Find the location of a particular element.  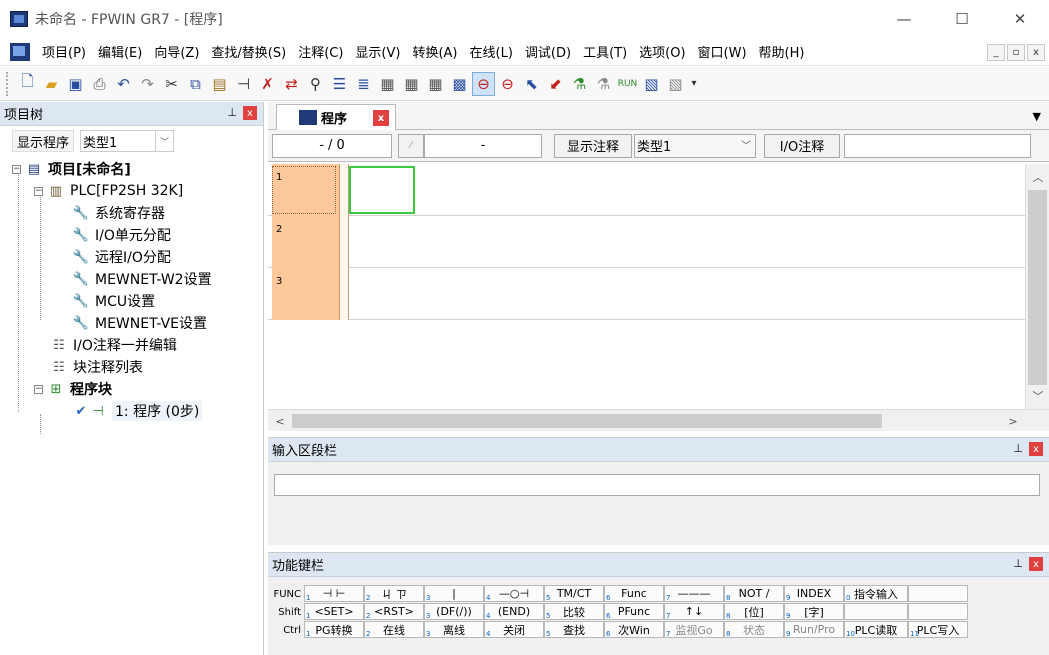

comment-icon: ☰ is located at coordinates (339, 84).